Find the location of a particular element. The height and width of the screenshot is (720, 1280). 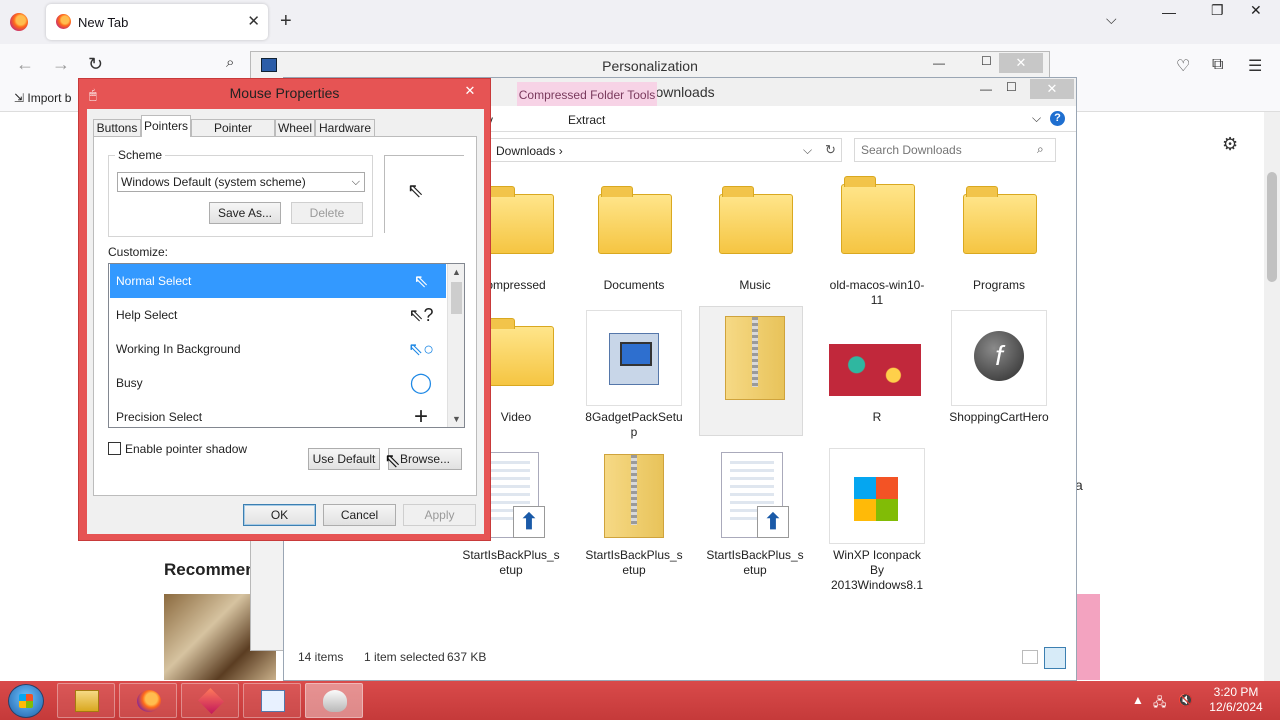

menu-icon: ☰ is located at coordinates (1255, 66).